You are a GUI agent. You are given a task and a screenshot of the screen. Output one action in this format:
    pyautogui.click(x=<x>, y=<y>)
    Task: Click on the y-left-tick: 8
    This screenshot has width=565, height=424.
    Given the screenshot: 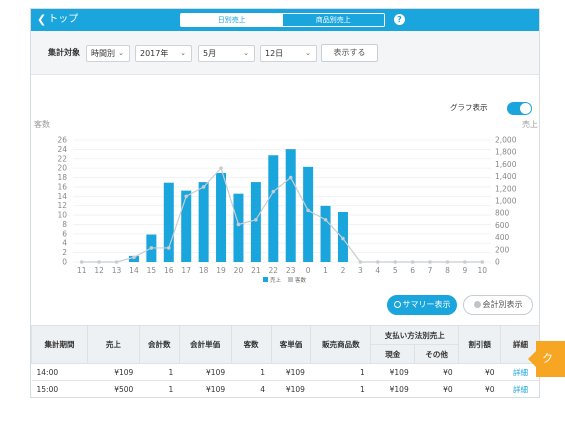 What is the action you would take?
    pyautogui.click(x=64, y=224)
    